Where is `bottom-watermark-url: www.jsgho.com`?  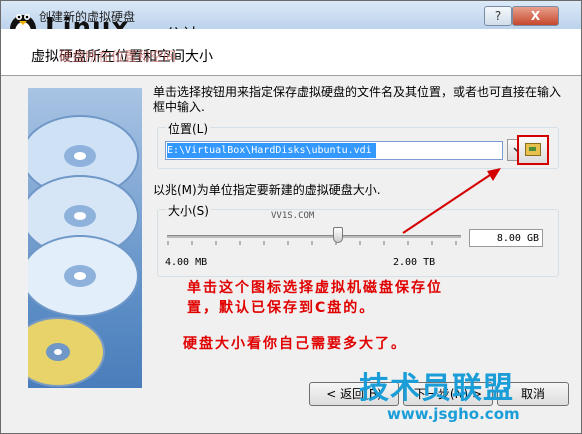
bottom-watermark-url: www.jsgho.com is located at coordinates (453, 414).